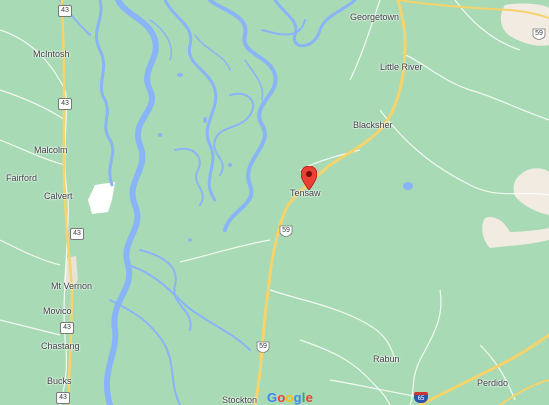  I want to click on route-shield-i-65: 65, so click(421, 397).